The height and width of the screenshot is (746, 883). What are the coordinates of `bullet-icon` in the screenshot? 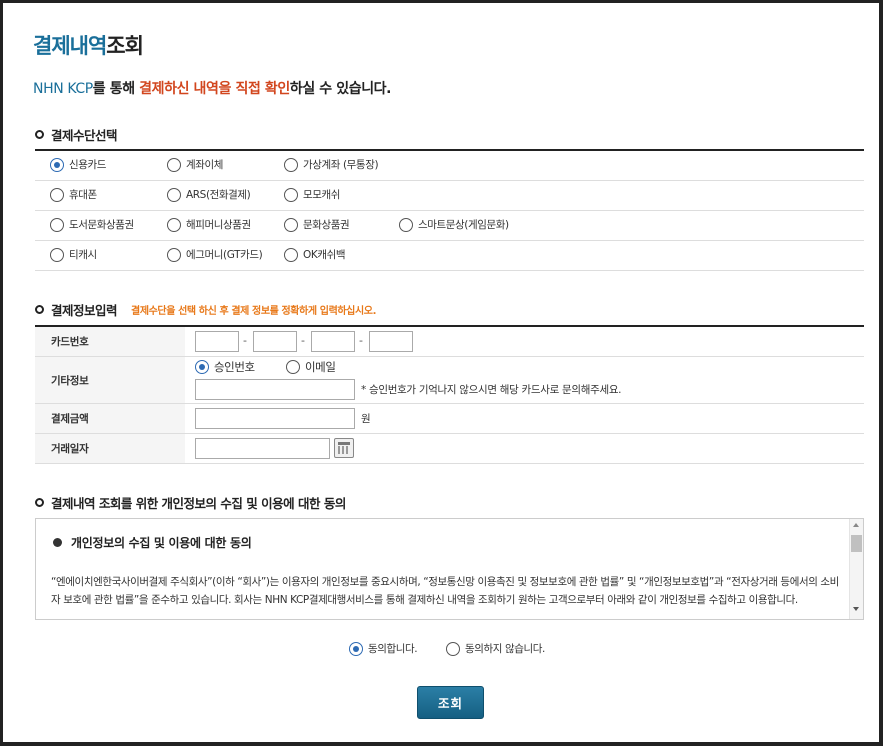 It's located at (57, 542).